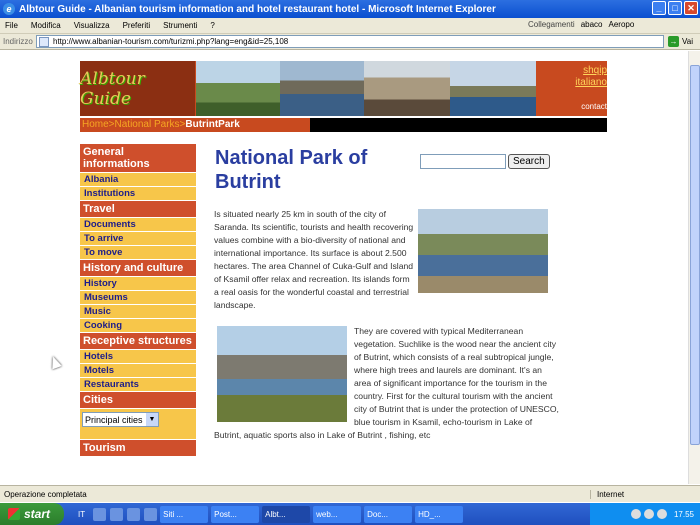 This screenshot has height=525, width=700. Describe the element at coordinates (407, 88) in the screenshot. I see `banner-photo-town` at that location.